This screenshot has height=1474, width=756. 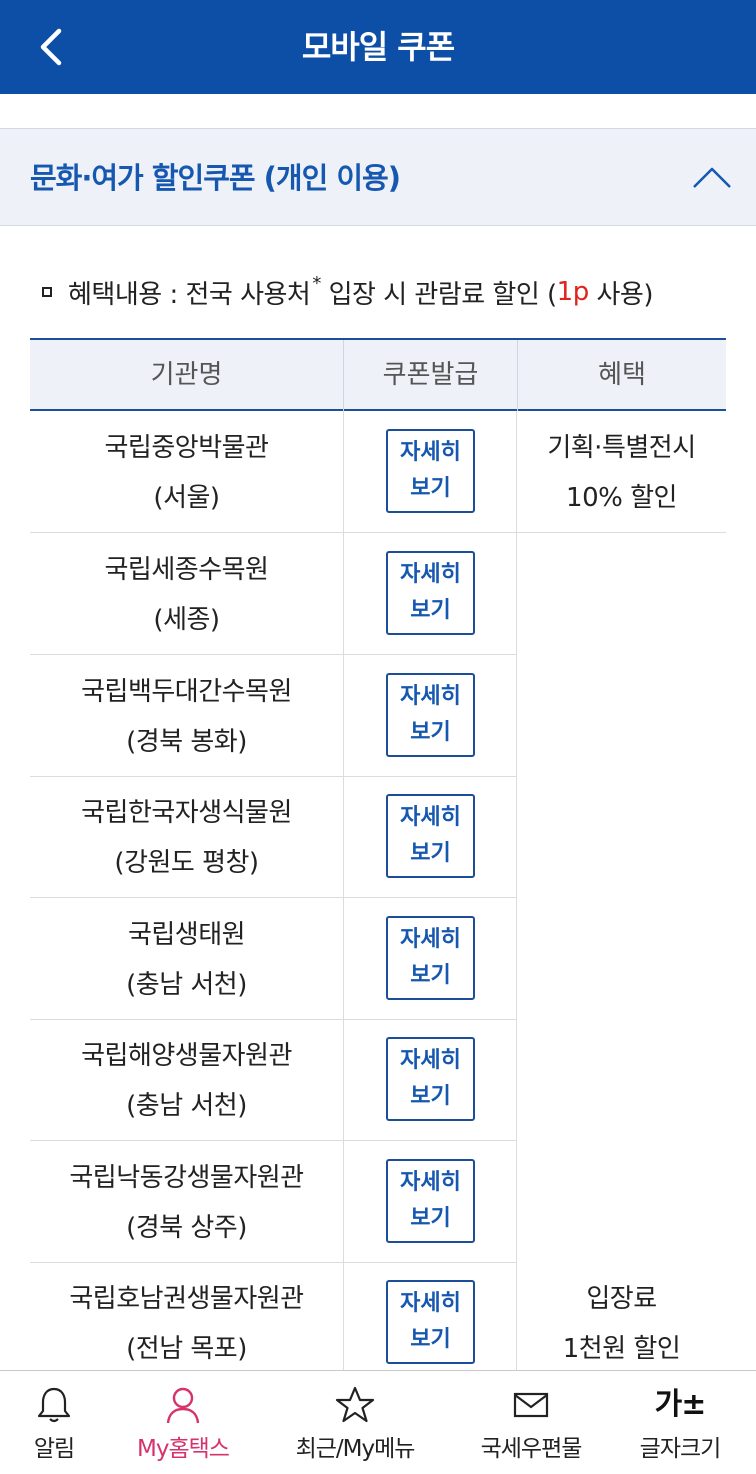 I want to click on table-row: 국립중앙박물관 (서울) 자세히 보기, so click(x=273, y=472).